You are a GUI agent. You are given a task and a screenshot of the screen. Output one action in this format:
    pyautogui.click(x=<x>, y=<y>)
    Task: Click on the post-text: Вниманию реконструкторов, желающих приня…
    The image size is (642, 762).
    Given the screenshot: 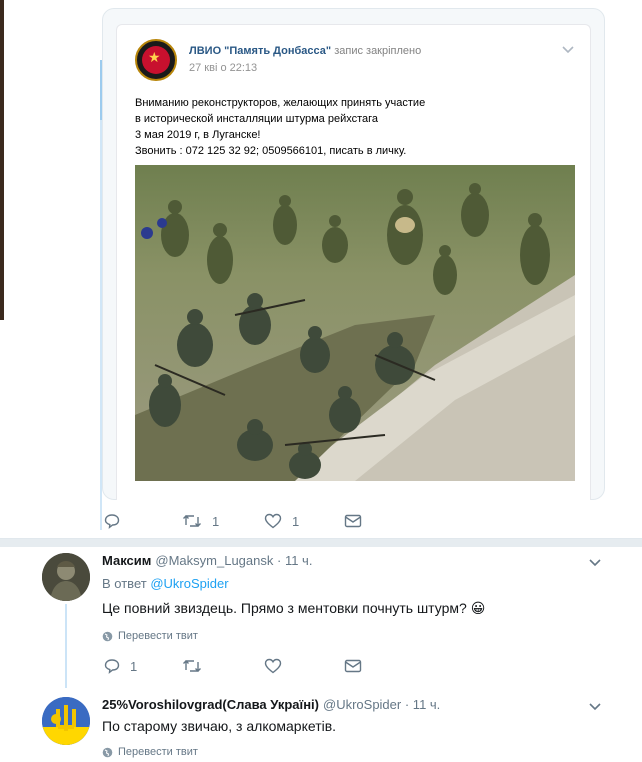 What is the action you would take?
    pyautogui.click(x=355, y=127)
    